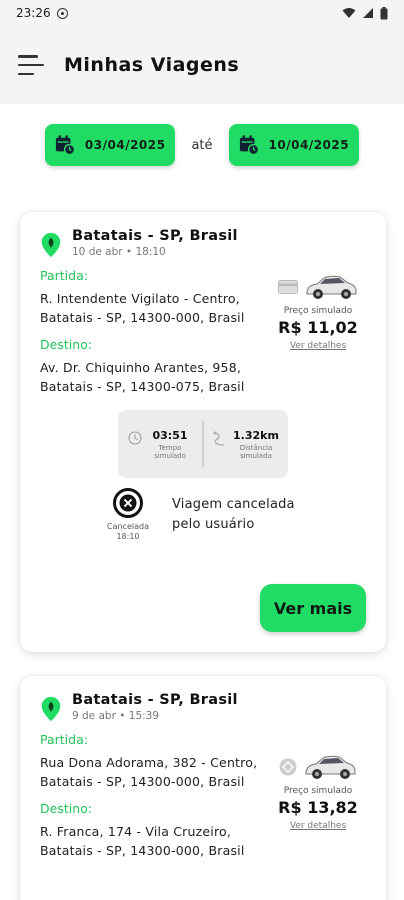 The image size is (404, 900). What do you see at coordinates (318, 327) in the screenshot?
I see `price-value: R$ 11,02` at bounding box center [318, 327].